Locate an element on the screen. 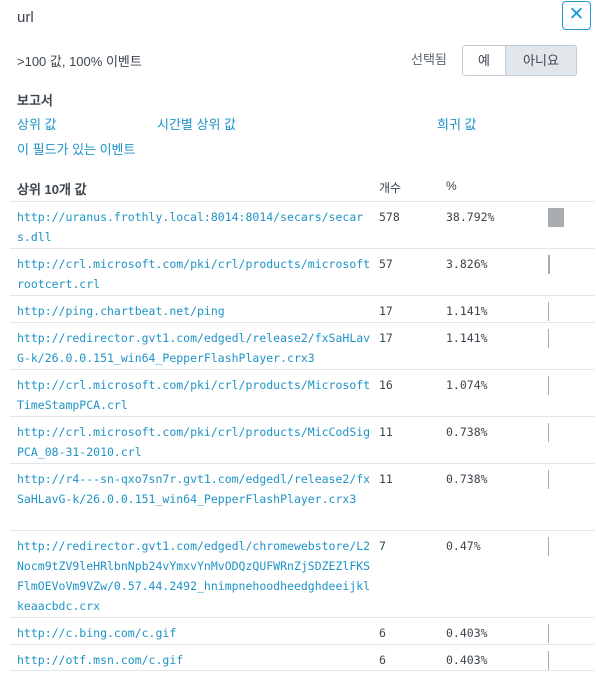  selected-toggle: 예 아니요 is located at coordinates (519, 60).